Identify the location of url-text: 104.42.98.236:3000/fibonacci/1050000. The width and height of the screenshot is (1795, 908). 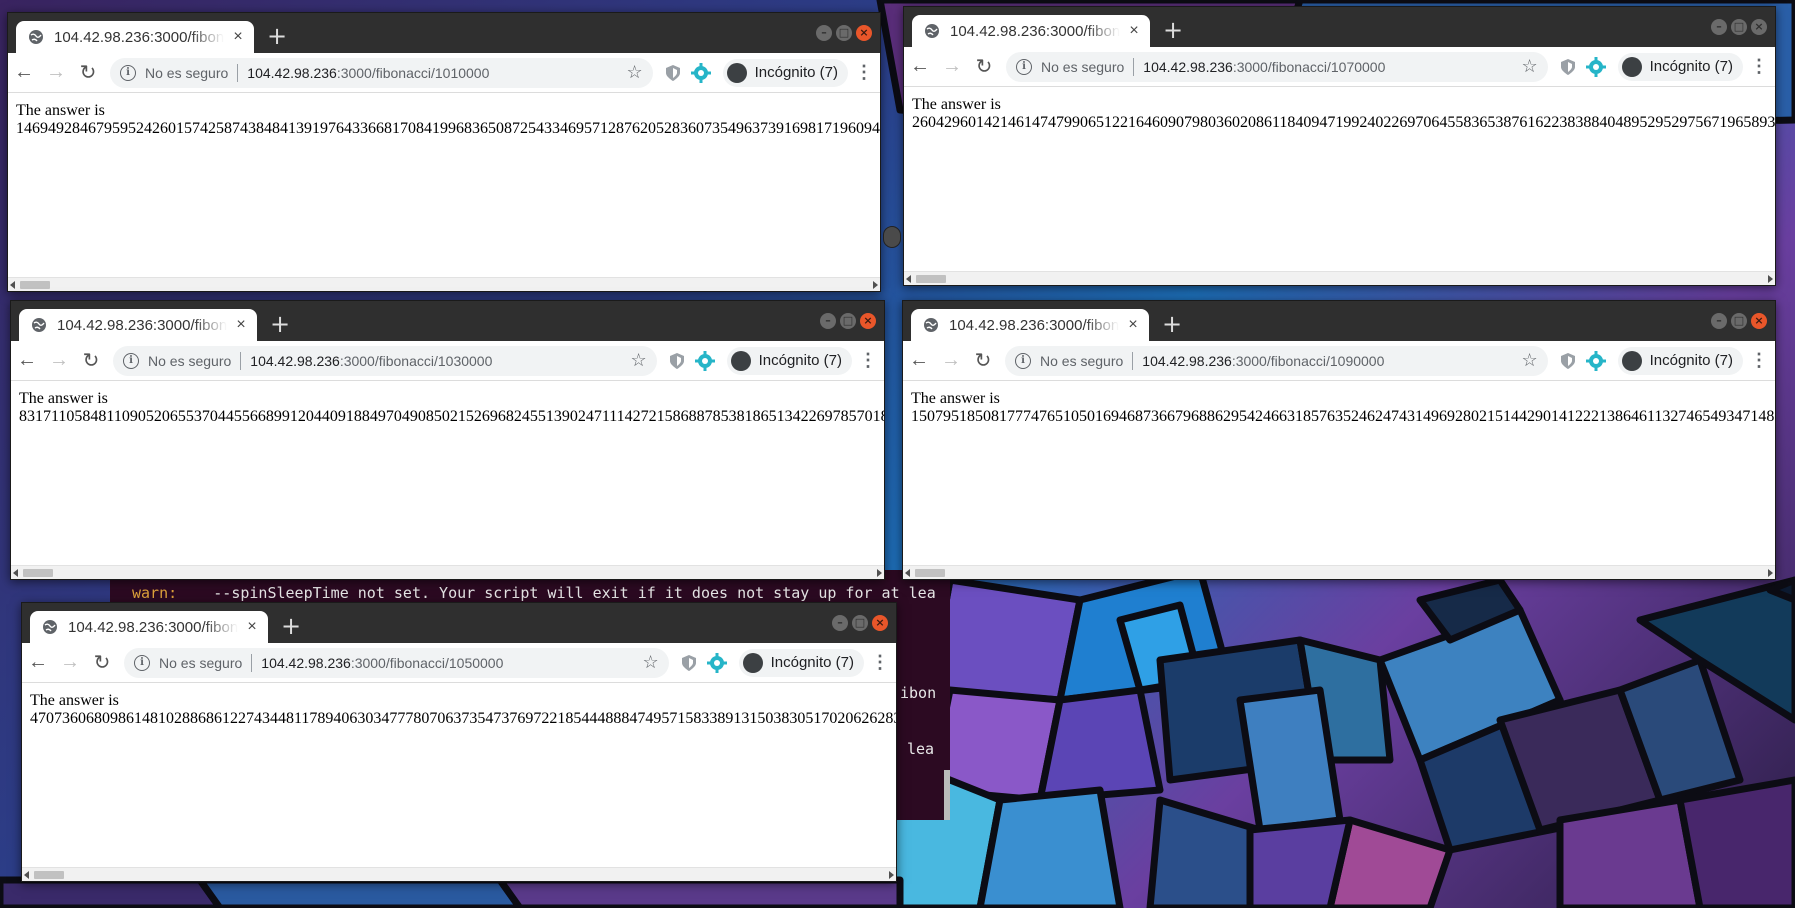
(451, 663).